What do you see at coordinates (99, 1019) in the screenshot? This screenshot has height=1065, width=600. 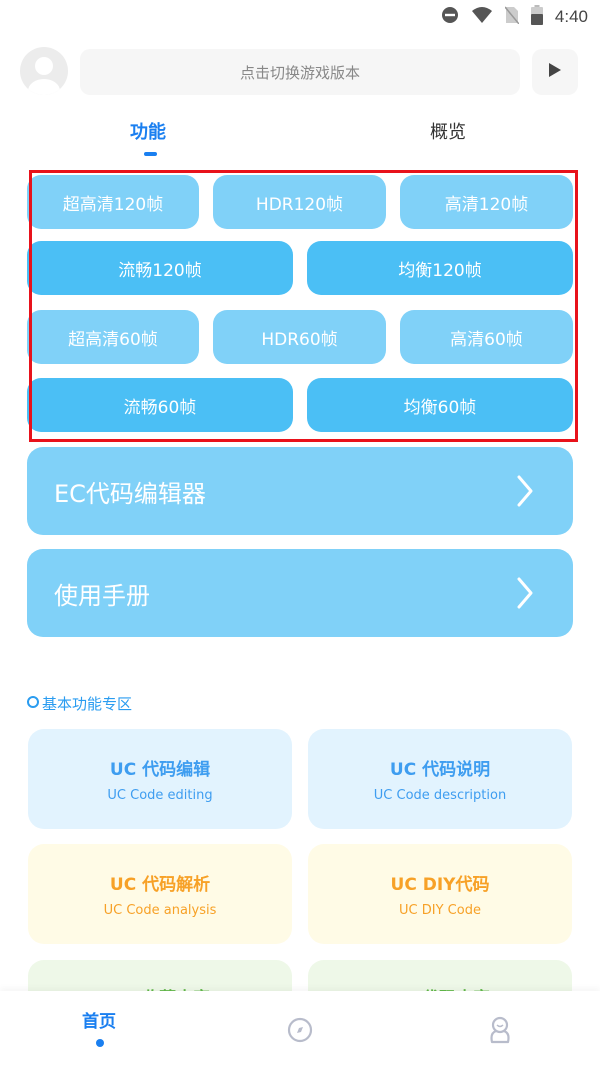 I see `nav-home: 首页` at bounding box center [99, 1019].